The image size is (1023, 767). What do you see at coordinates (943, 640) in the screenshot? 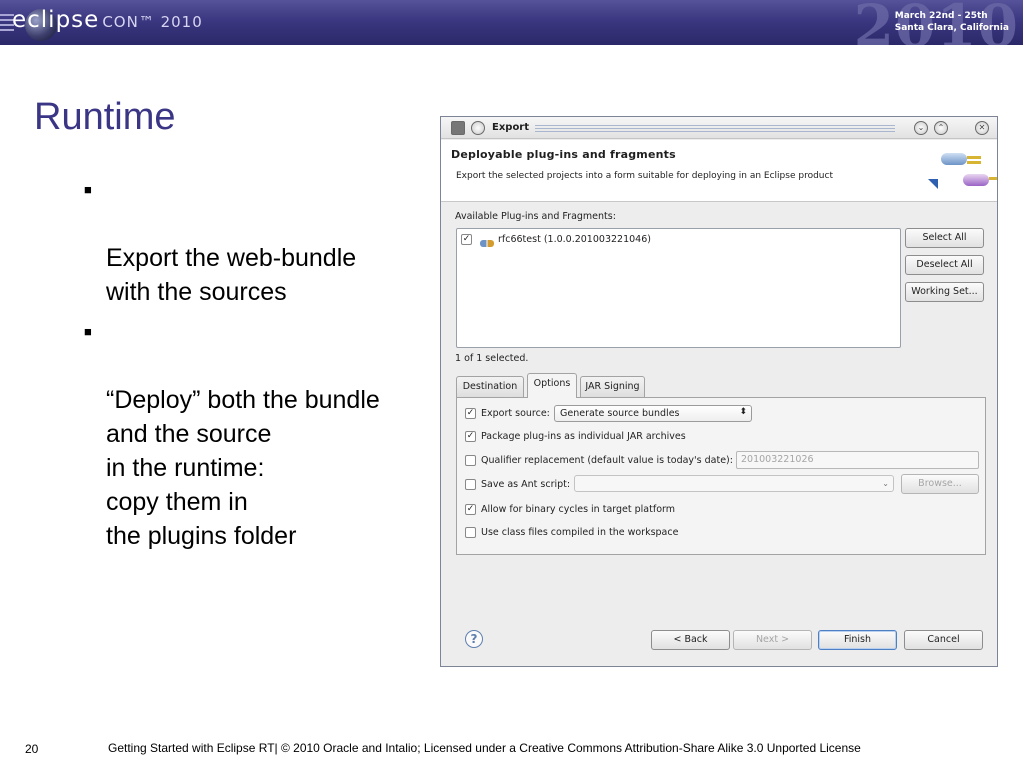
I see `cancel-button: Cancel` at bounding box center [943, 640].